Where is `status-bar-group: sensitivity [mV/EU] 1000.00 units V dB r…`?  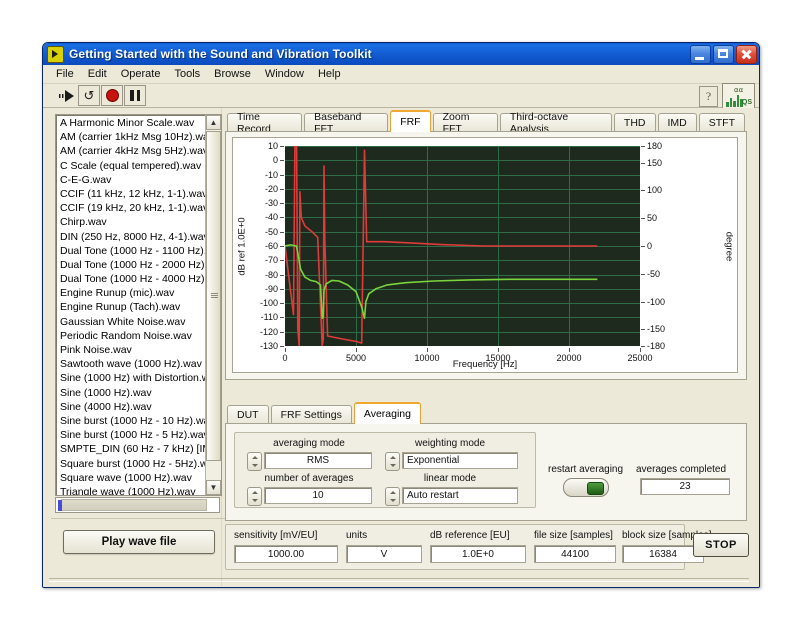 status-bar-group: sensitivity [mV/EU] 1000.00 units V dB r… is located at coordinates (468, 547).